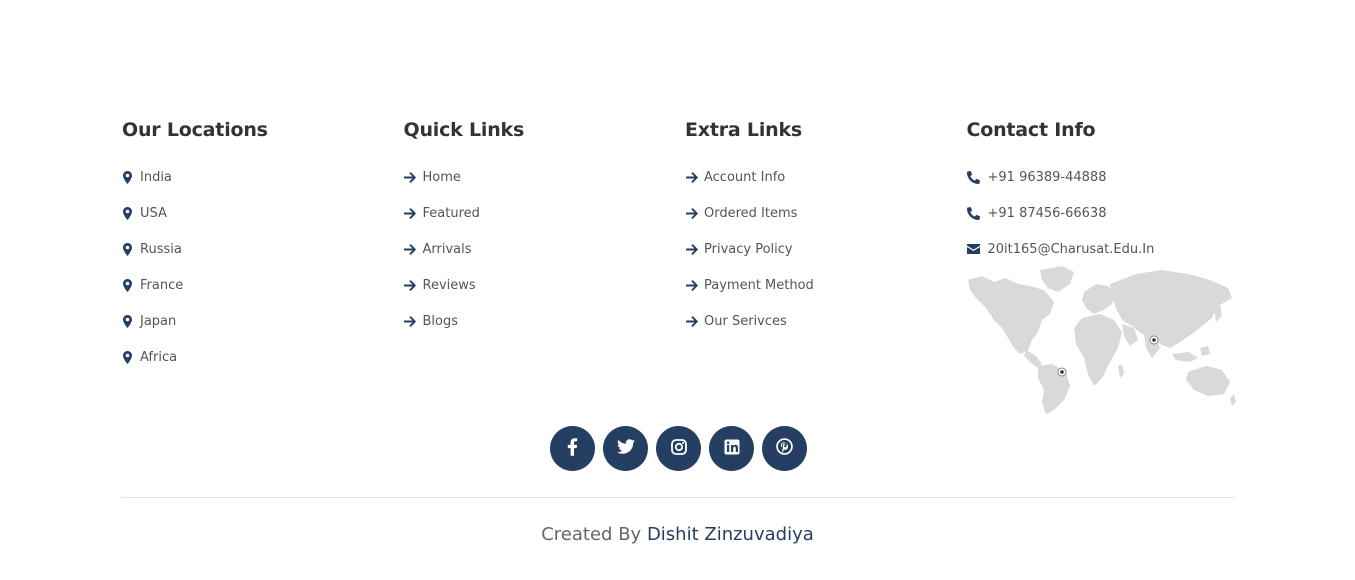  I want to click on pinterest-icon, so click(784, 448).